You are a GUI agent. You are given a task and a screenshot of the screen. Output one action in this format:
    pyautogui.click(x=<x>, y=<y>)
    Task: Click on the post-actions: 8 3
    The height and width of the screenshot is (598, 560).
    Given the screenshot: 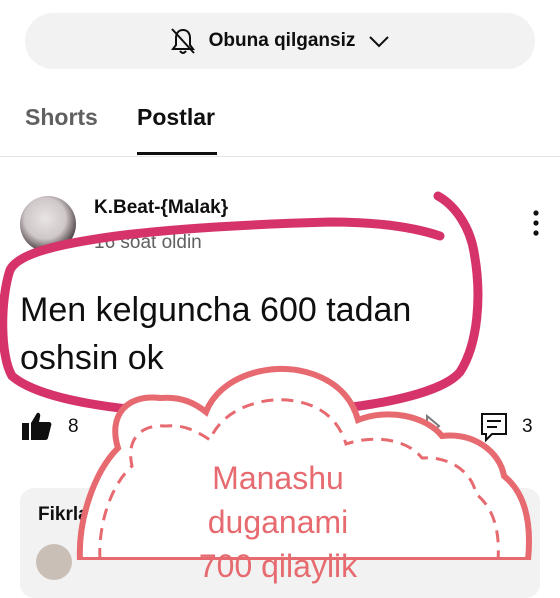 What is the action you would take?
    pyautogui.click(x=280, y=428)
    